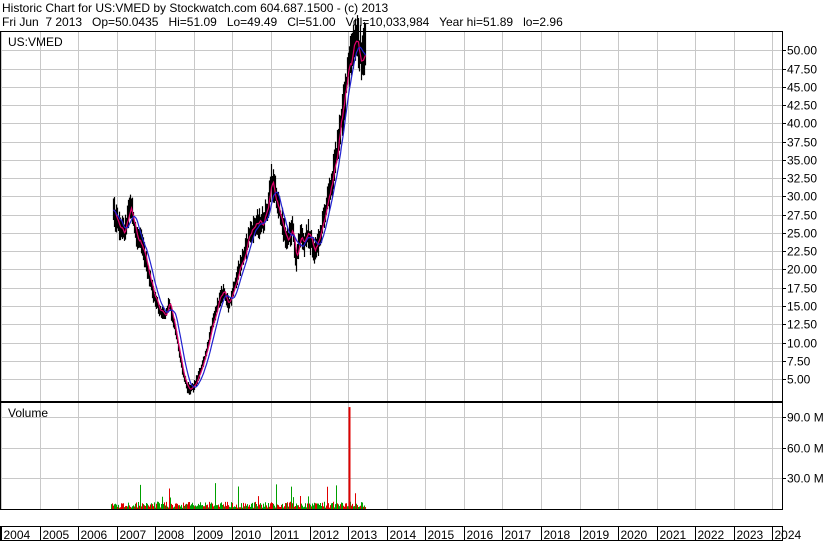  Describe the element at coordinates (802, 270) in the screenshot. I see `price-tick-label: 20.00` at that location.